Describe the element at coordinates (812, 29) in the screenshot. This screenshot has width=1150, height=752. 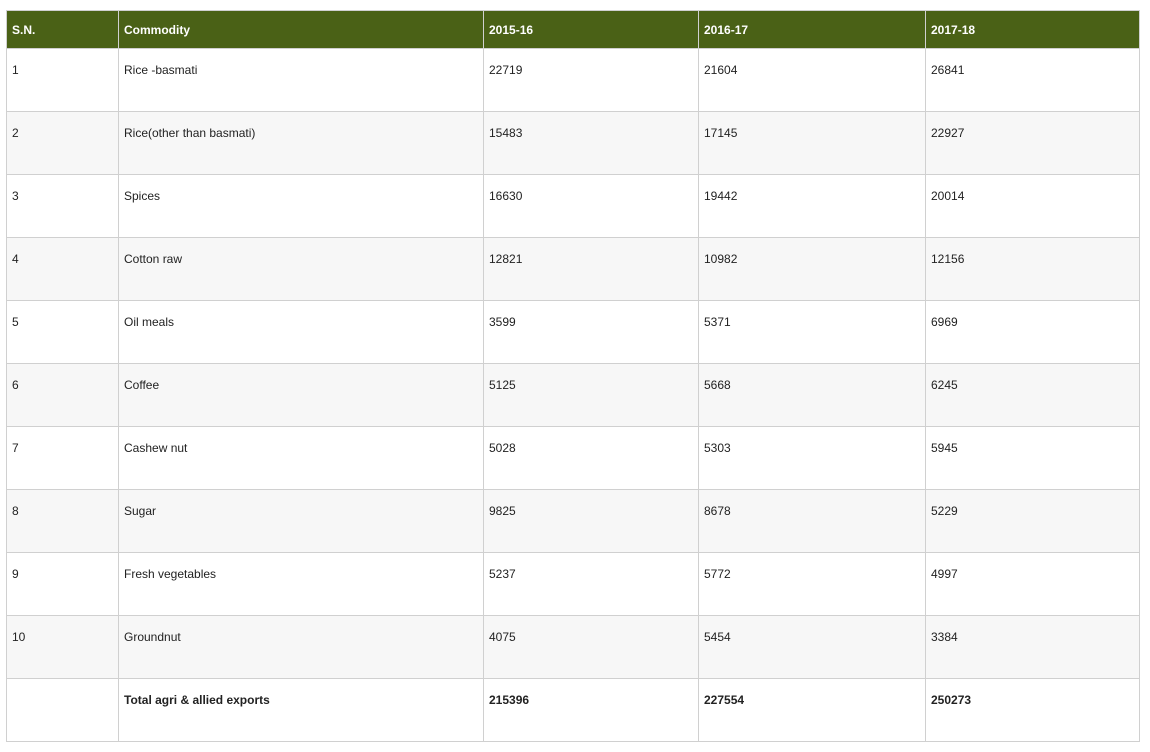
I see `header-2016-17: 2016-17` at that location.